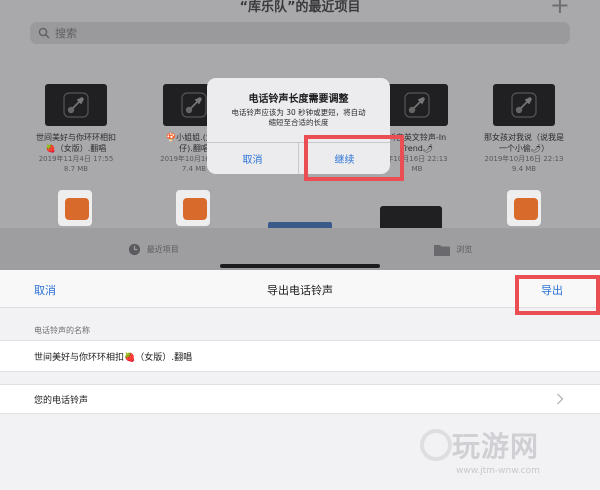 Image resolution: width=600 pixels, height=490 pixels. Describe the element at coordinates (300, 356) in the screenshot. I see `ringtone-name-field: 世间美好与你环环相扣🍓（女版）.翻唱` at that location.